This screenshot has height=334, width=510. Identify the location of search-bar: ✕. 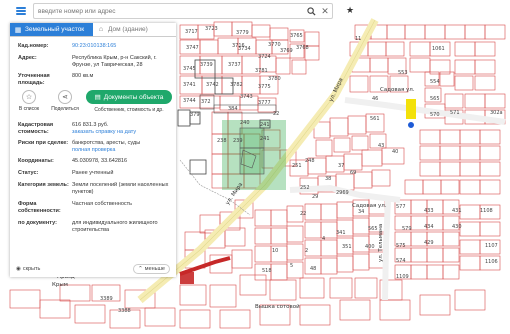
(183, 11).